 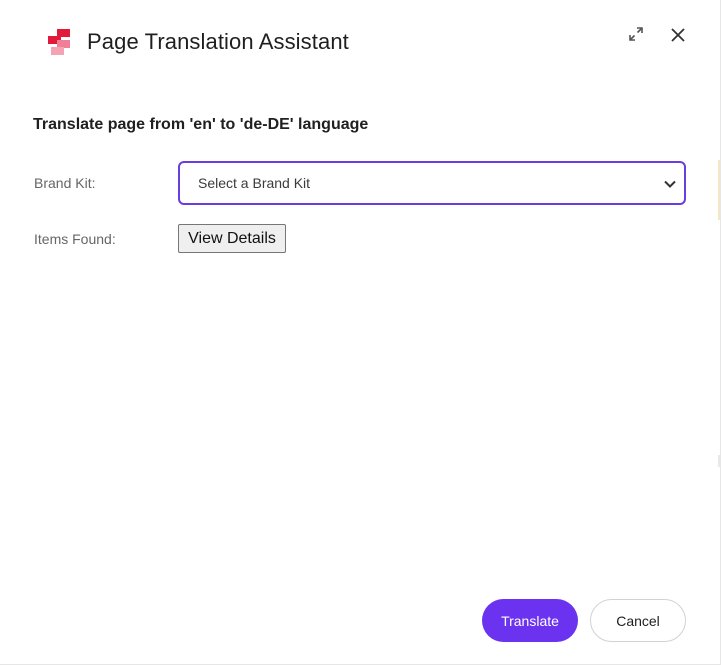 What do you see at coordinates (61, 43) in the screenshot?
I see `sitecore-logo-icon` at bounding box center [61, 43].